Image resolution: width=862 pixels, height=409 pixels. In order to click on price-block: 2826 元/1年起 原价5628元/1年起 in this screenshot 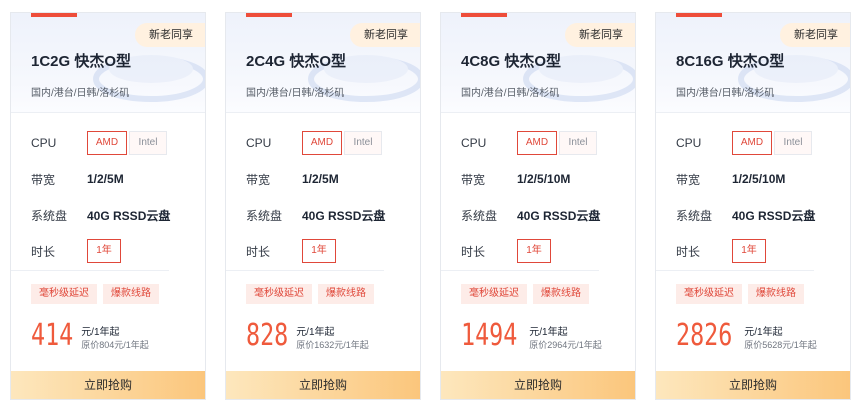, I will do `click(746, 336)`.